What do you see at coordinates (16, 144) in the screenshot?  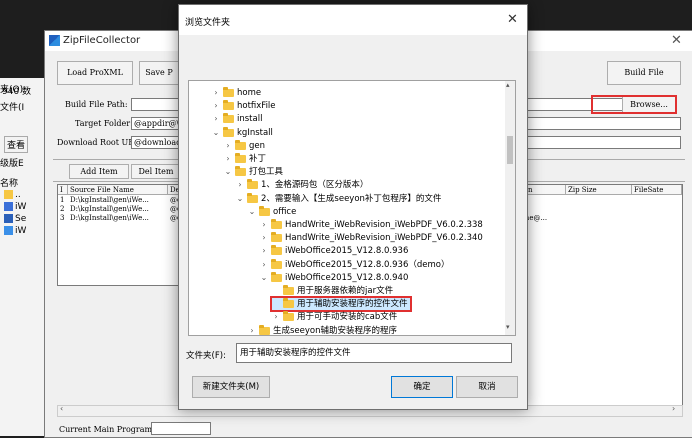 I see `bg-view-button: 查看` at bounding box center [16, 144].